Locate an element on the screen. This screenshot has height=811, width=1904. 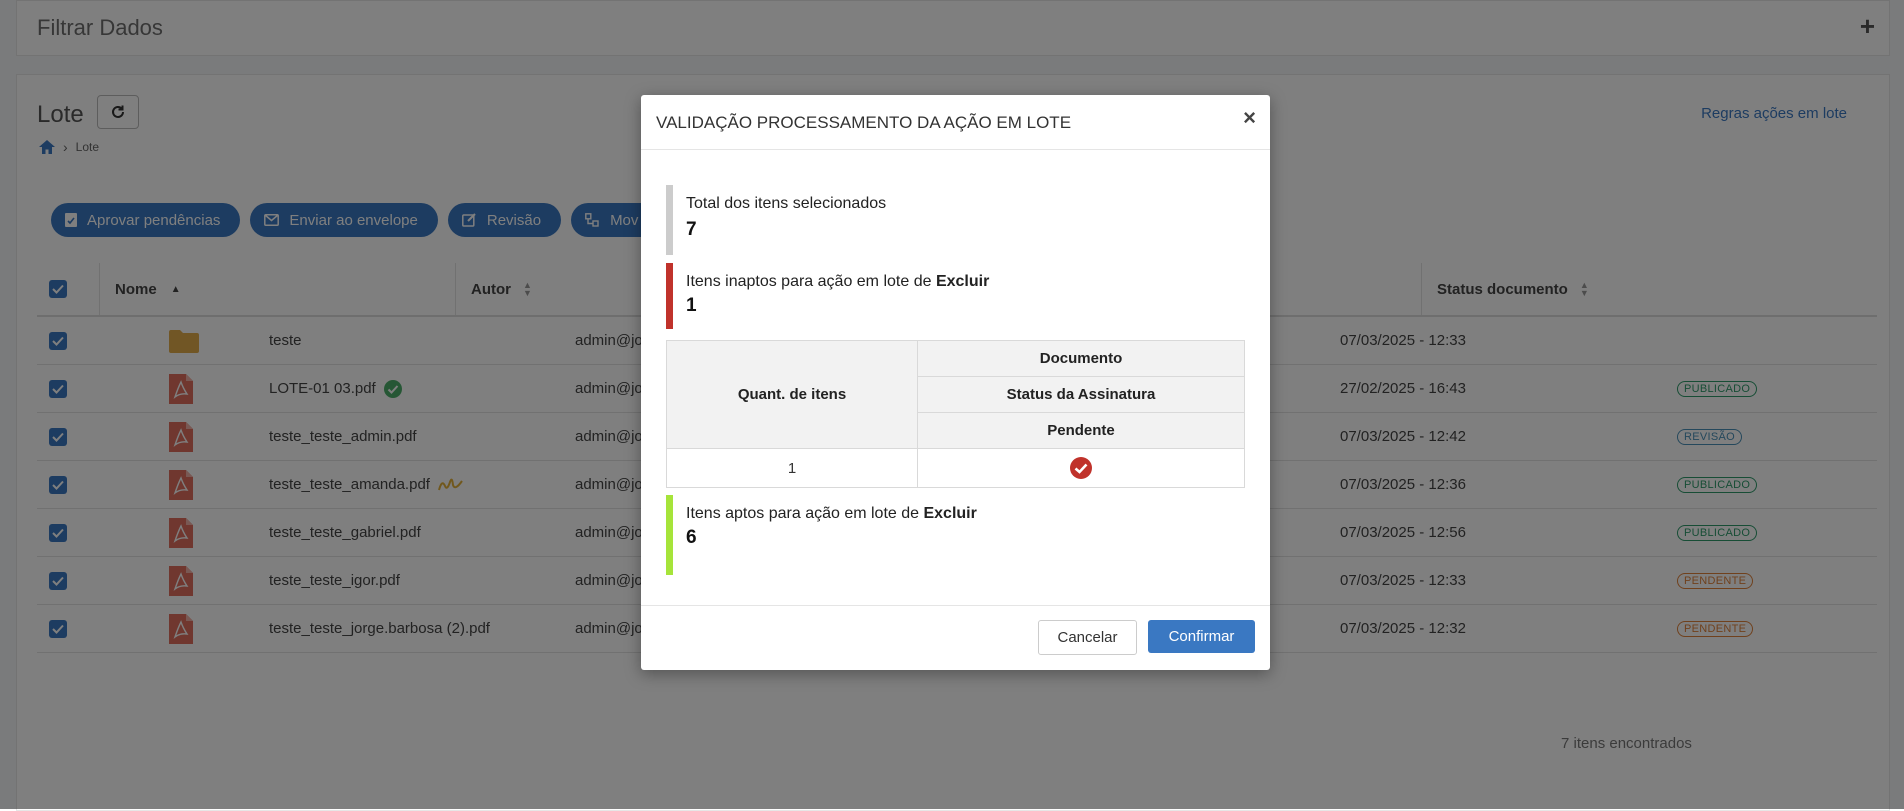
total-value: 7 is located at coordinates (691, 229).